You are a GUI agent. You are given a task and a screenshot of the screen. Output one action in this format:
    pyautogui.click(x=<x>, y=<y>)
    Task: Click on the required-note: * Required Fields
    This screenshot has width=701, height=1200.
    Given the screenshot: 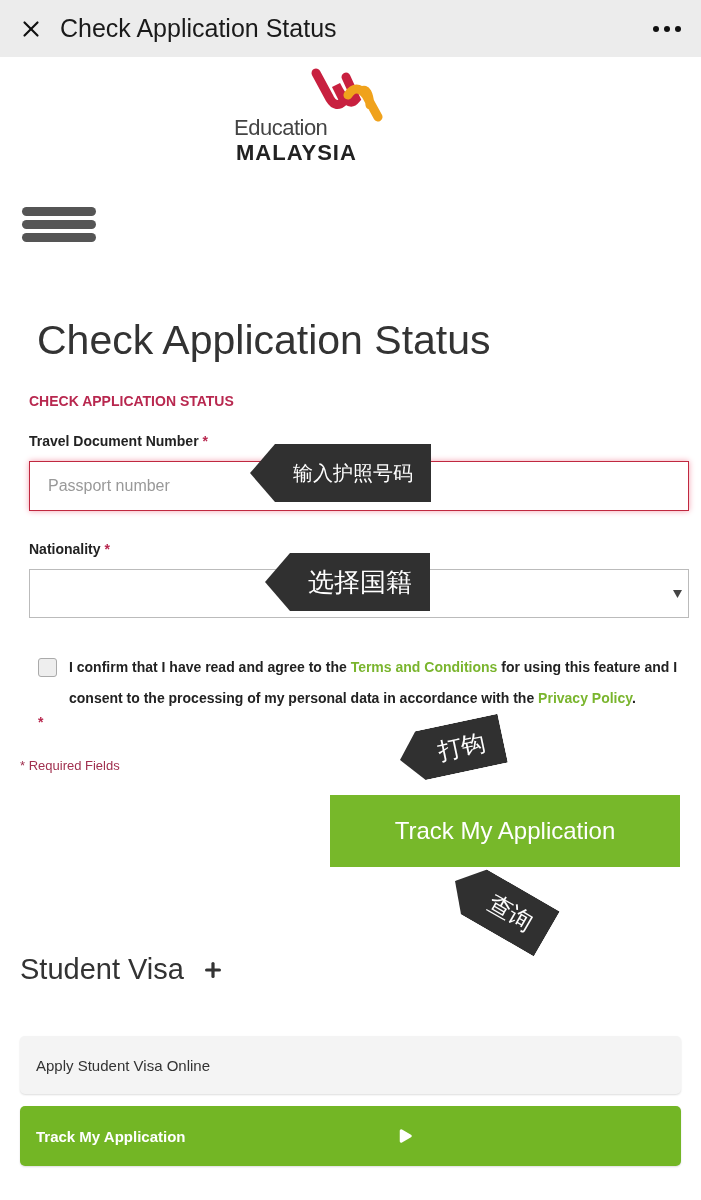 What is the action you would take?
    pyautogui.click(x=70, y=766)
    